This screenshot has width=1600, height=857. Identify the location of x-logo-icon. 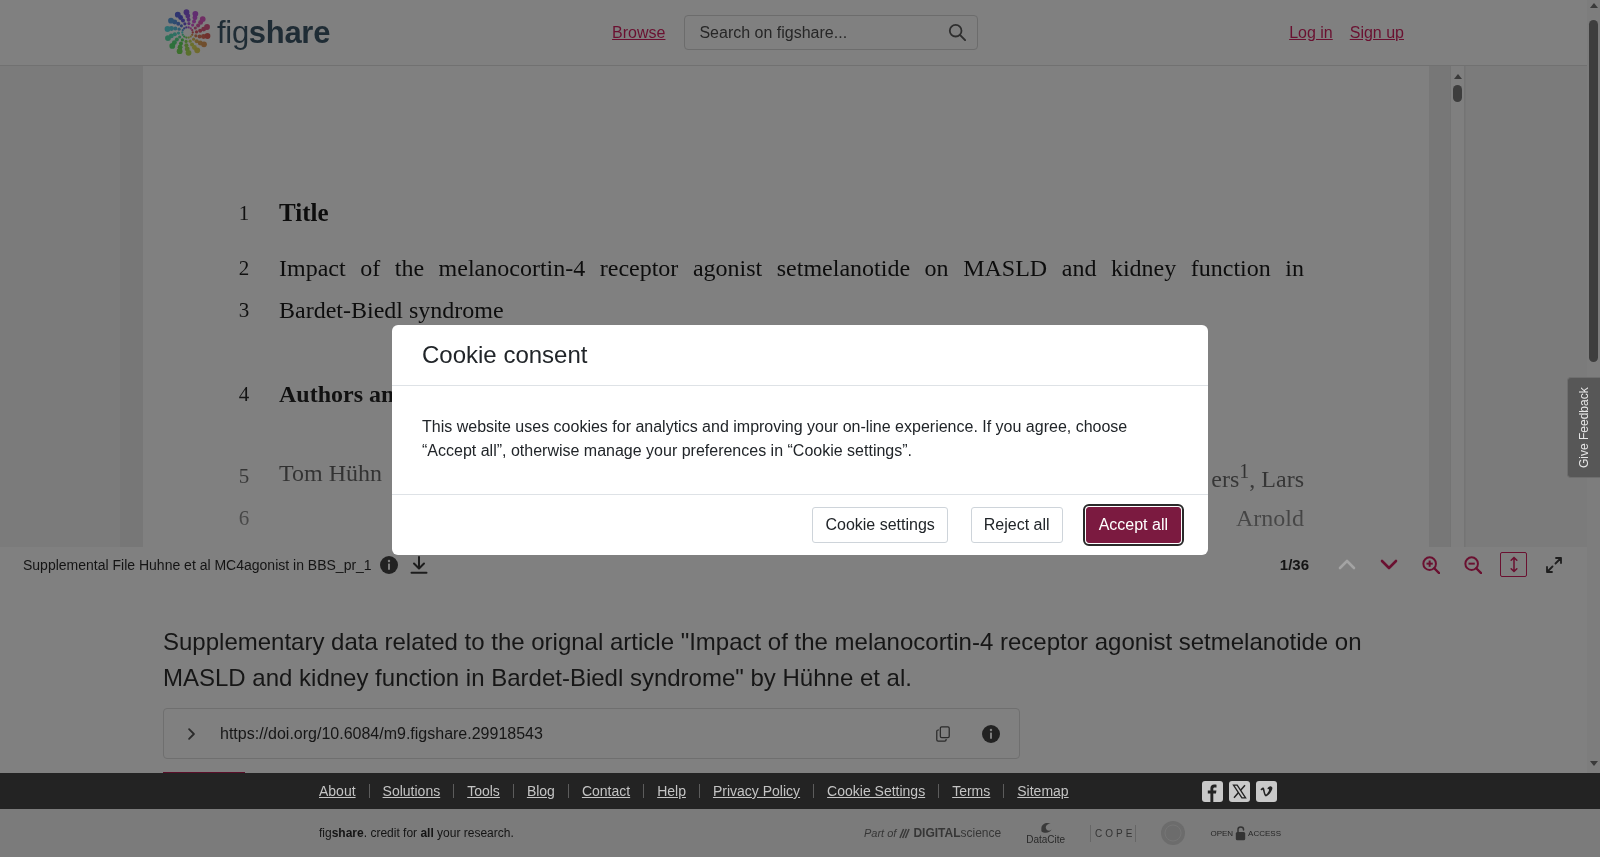
(1239, 791).